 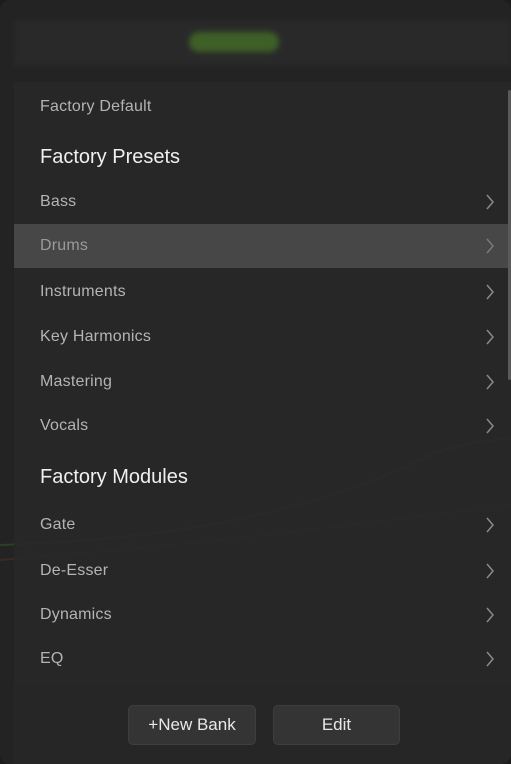 What do you see at coordinates (262, 525) in the screenshot?
I see `menu-item-gate: Gate` at bounding box center [262, 525].